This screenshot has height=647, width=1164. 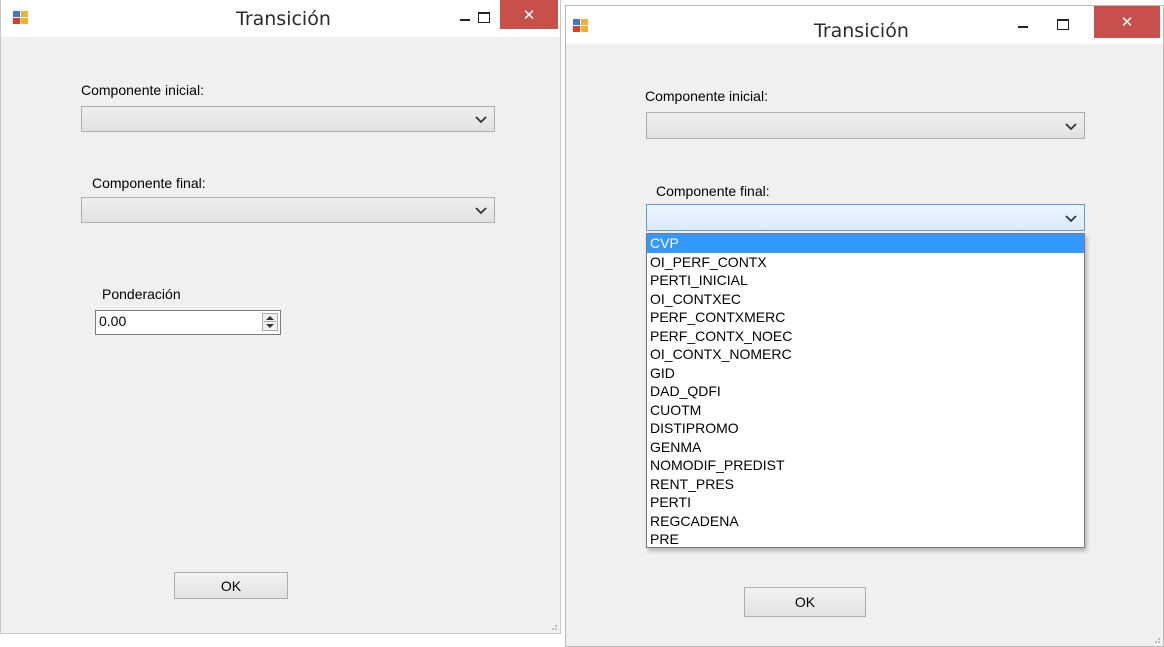 I want to click on dropdown-item: PERF_CONTXMERC, so click(x=865, y=317).